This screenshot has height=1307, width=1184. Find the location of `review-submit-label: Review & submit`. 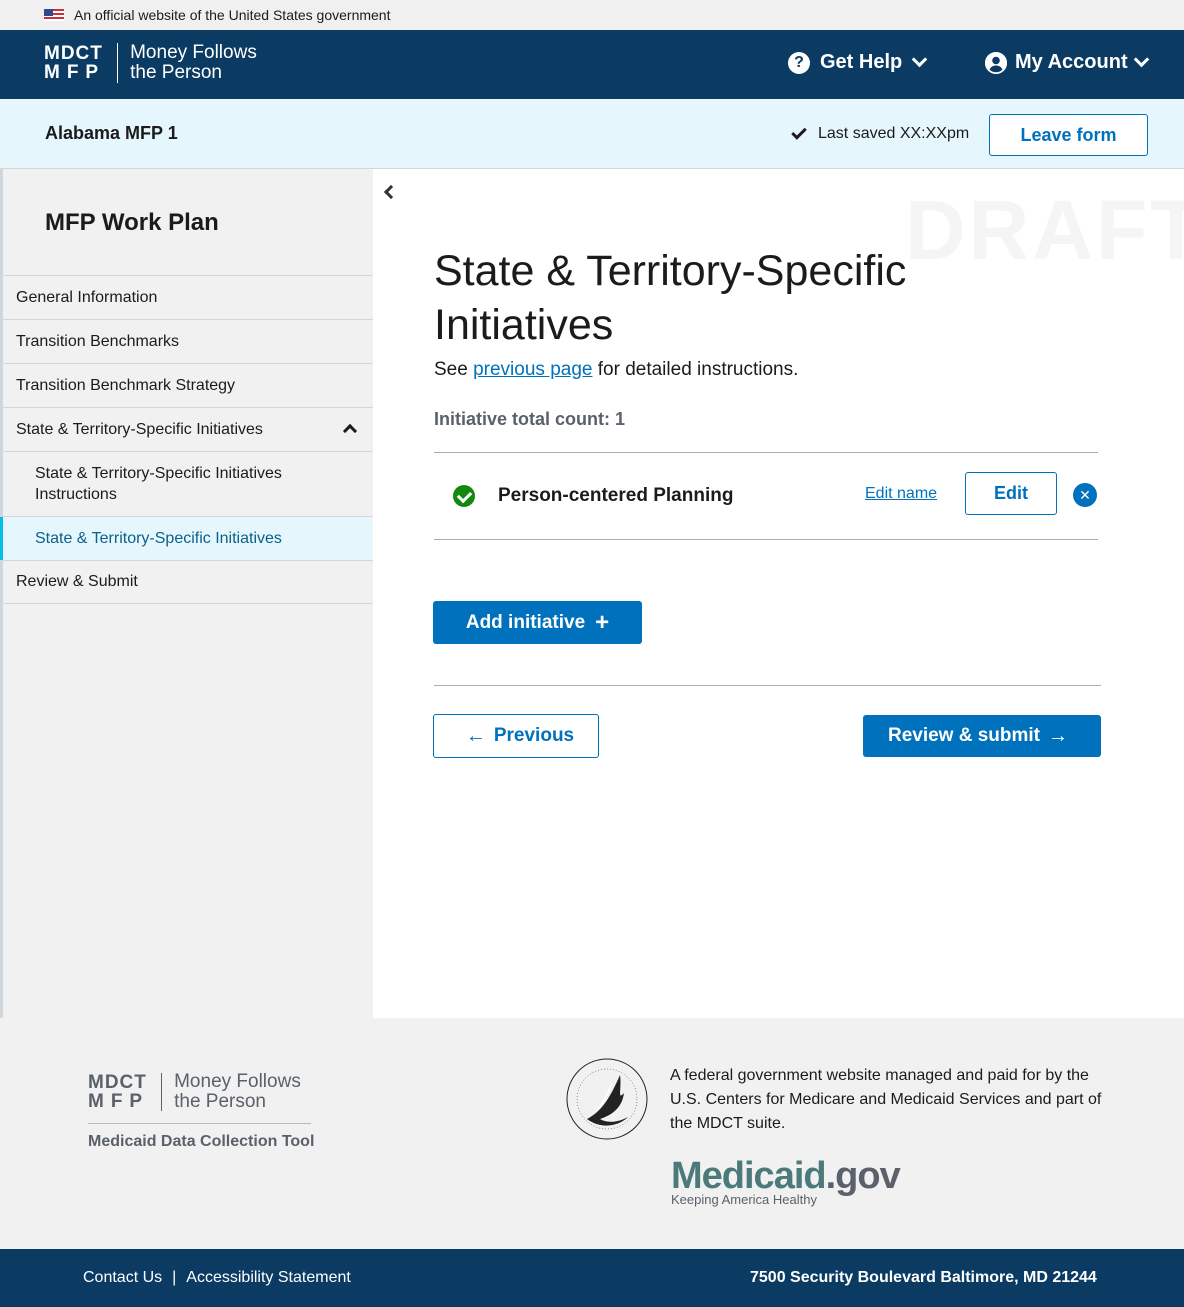

review-submit-label: Review & submit is located at coordinates (964, 735).